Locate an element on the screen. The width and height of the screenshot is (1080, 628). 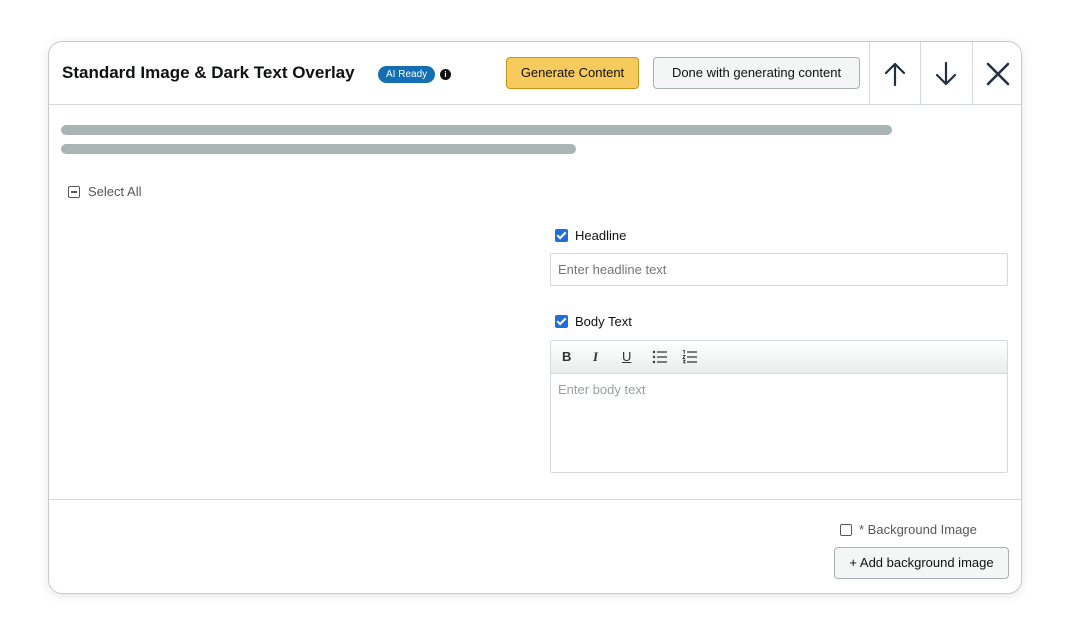
move-down-button is located at coordinates (945, 73).